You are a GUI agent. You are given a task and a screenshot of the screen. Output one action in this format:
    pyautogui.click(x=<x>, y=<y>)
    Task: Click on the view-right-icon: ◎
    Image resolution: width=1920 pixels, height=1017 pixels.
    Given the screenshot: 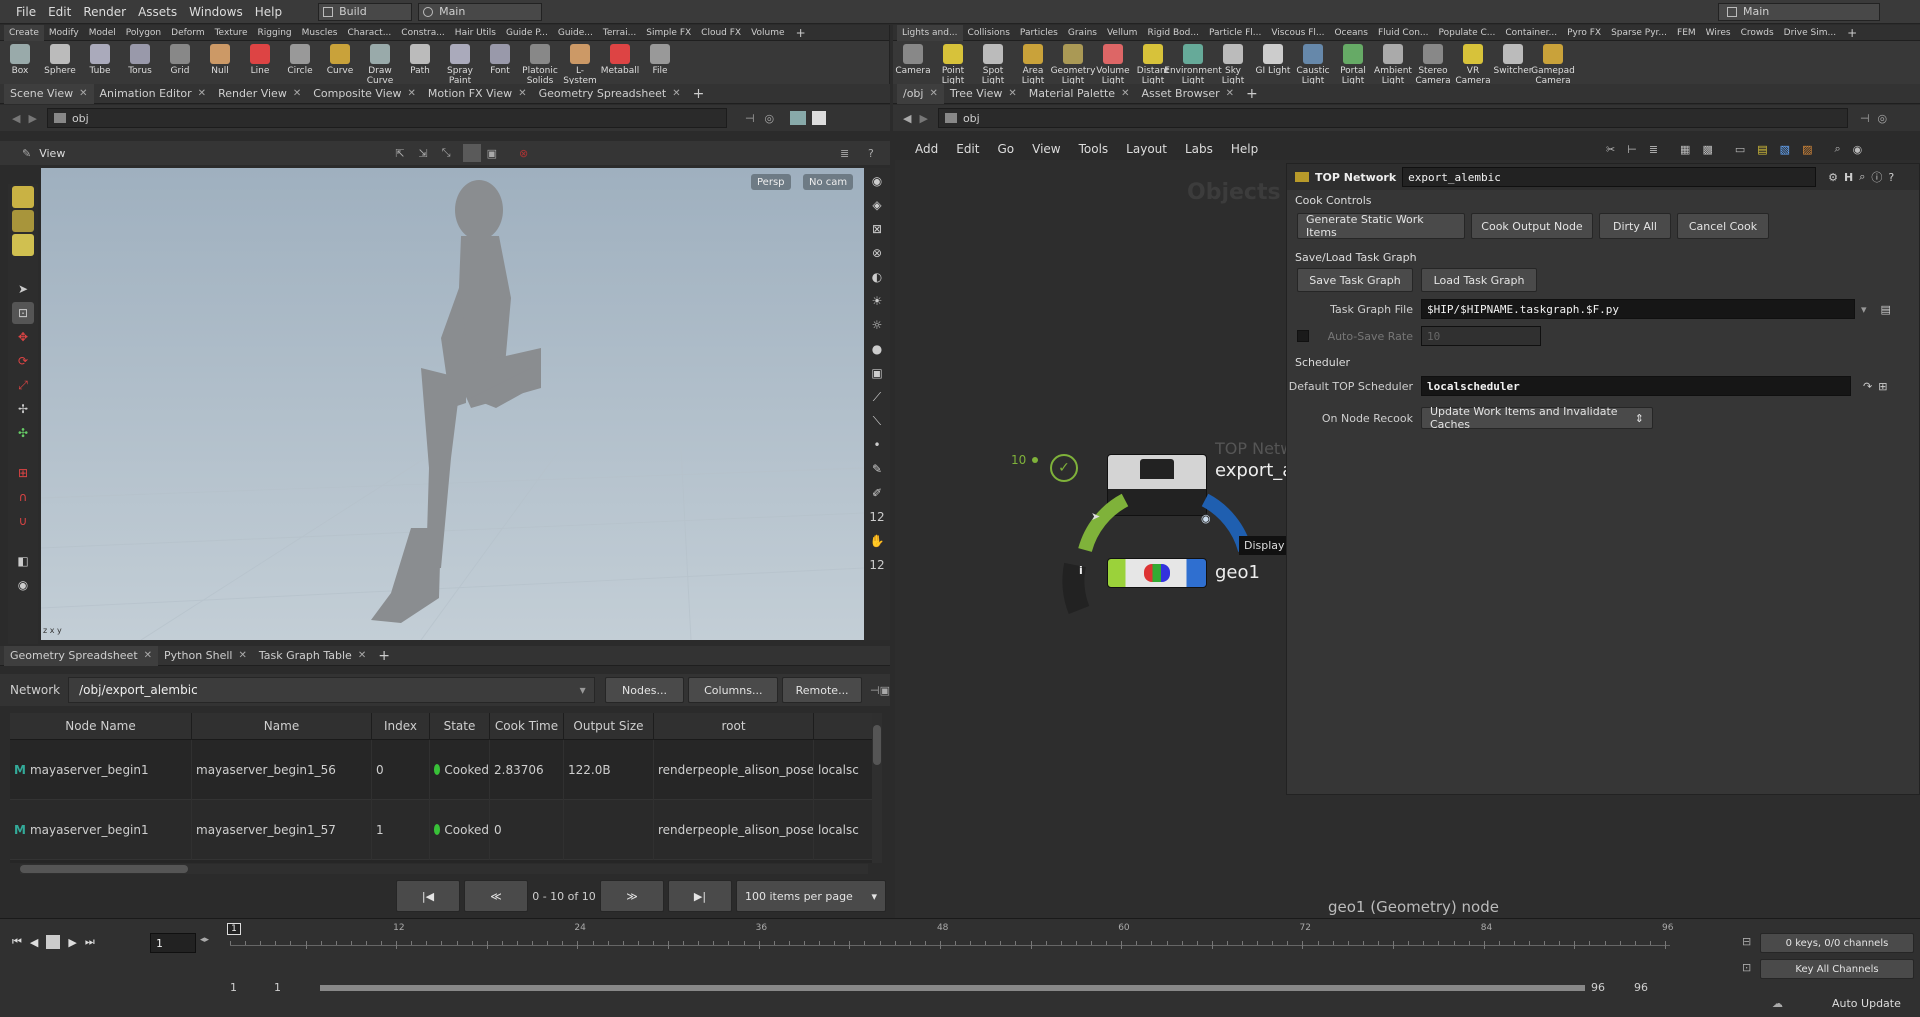 What is the action you would take?
    pyautogui.click(x=1883, y=118)
    